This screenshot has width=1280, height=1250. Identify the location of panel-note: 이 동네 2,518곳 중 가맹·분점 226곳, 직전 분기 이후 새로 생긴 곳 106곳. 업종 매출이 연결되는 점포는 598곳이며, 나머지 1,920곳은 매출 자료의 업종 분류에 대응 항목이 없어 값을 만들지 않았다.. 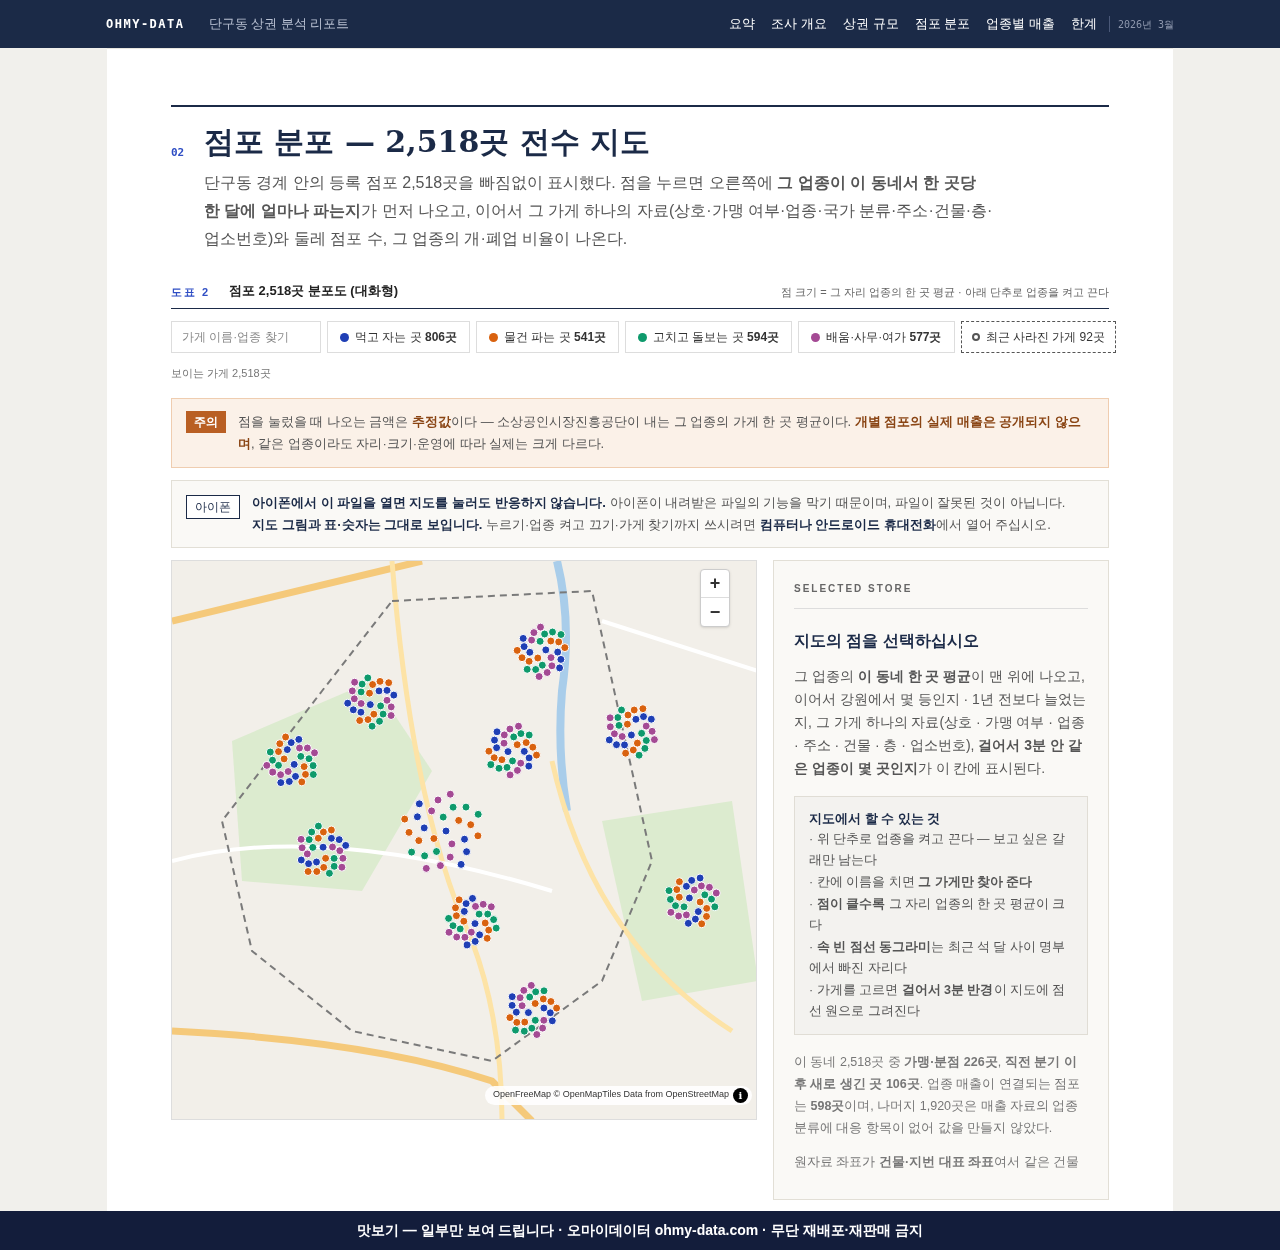
(938, 1095).